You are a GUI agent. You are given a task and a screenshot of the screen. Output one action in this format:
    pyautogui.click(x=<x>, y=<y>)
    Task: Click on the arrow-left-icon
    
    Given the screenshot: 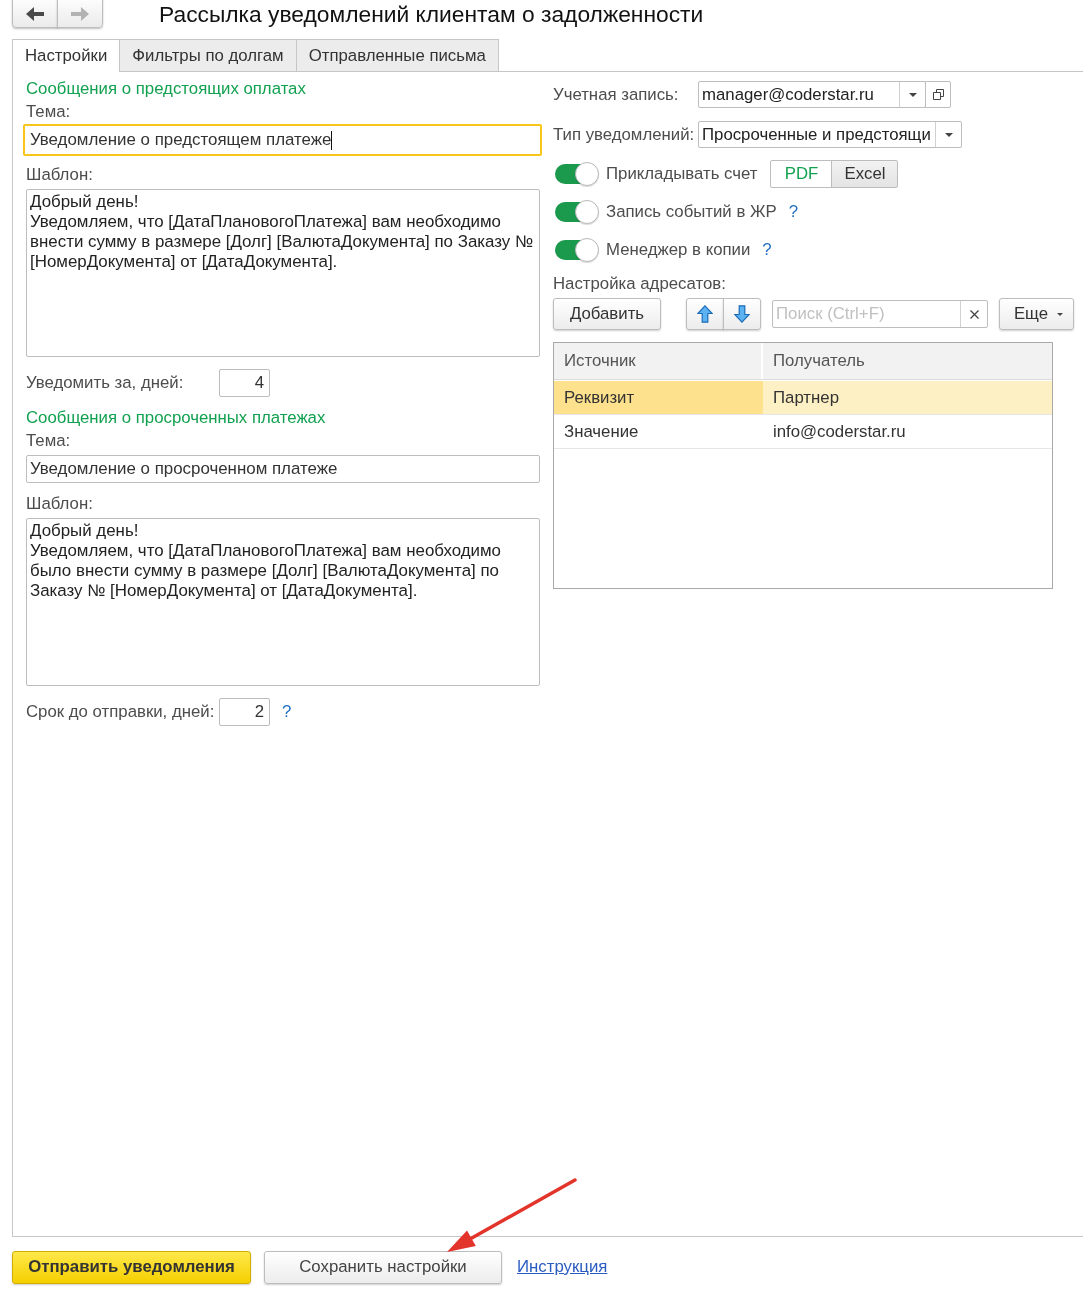 What is the action you would take?
    pyautogui.click(x=35, y=14)
    